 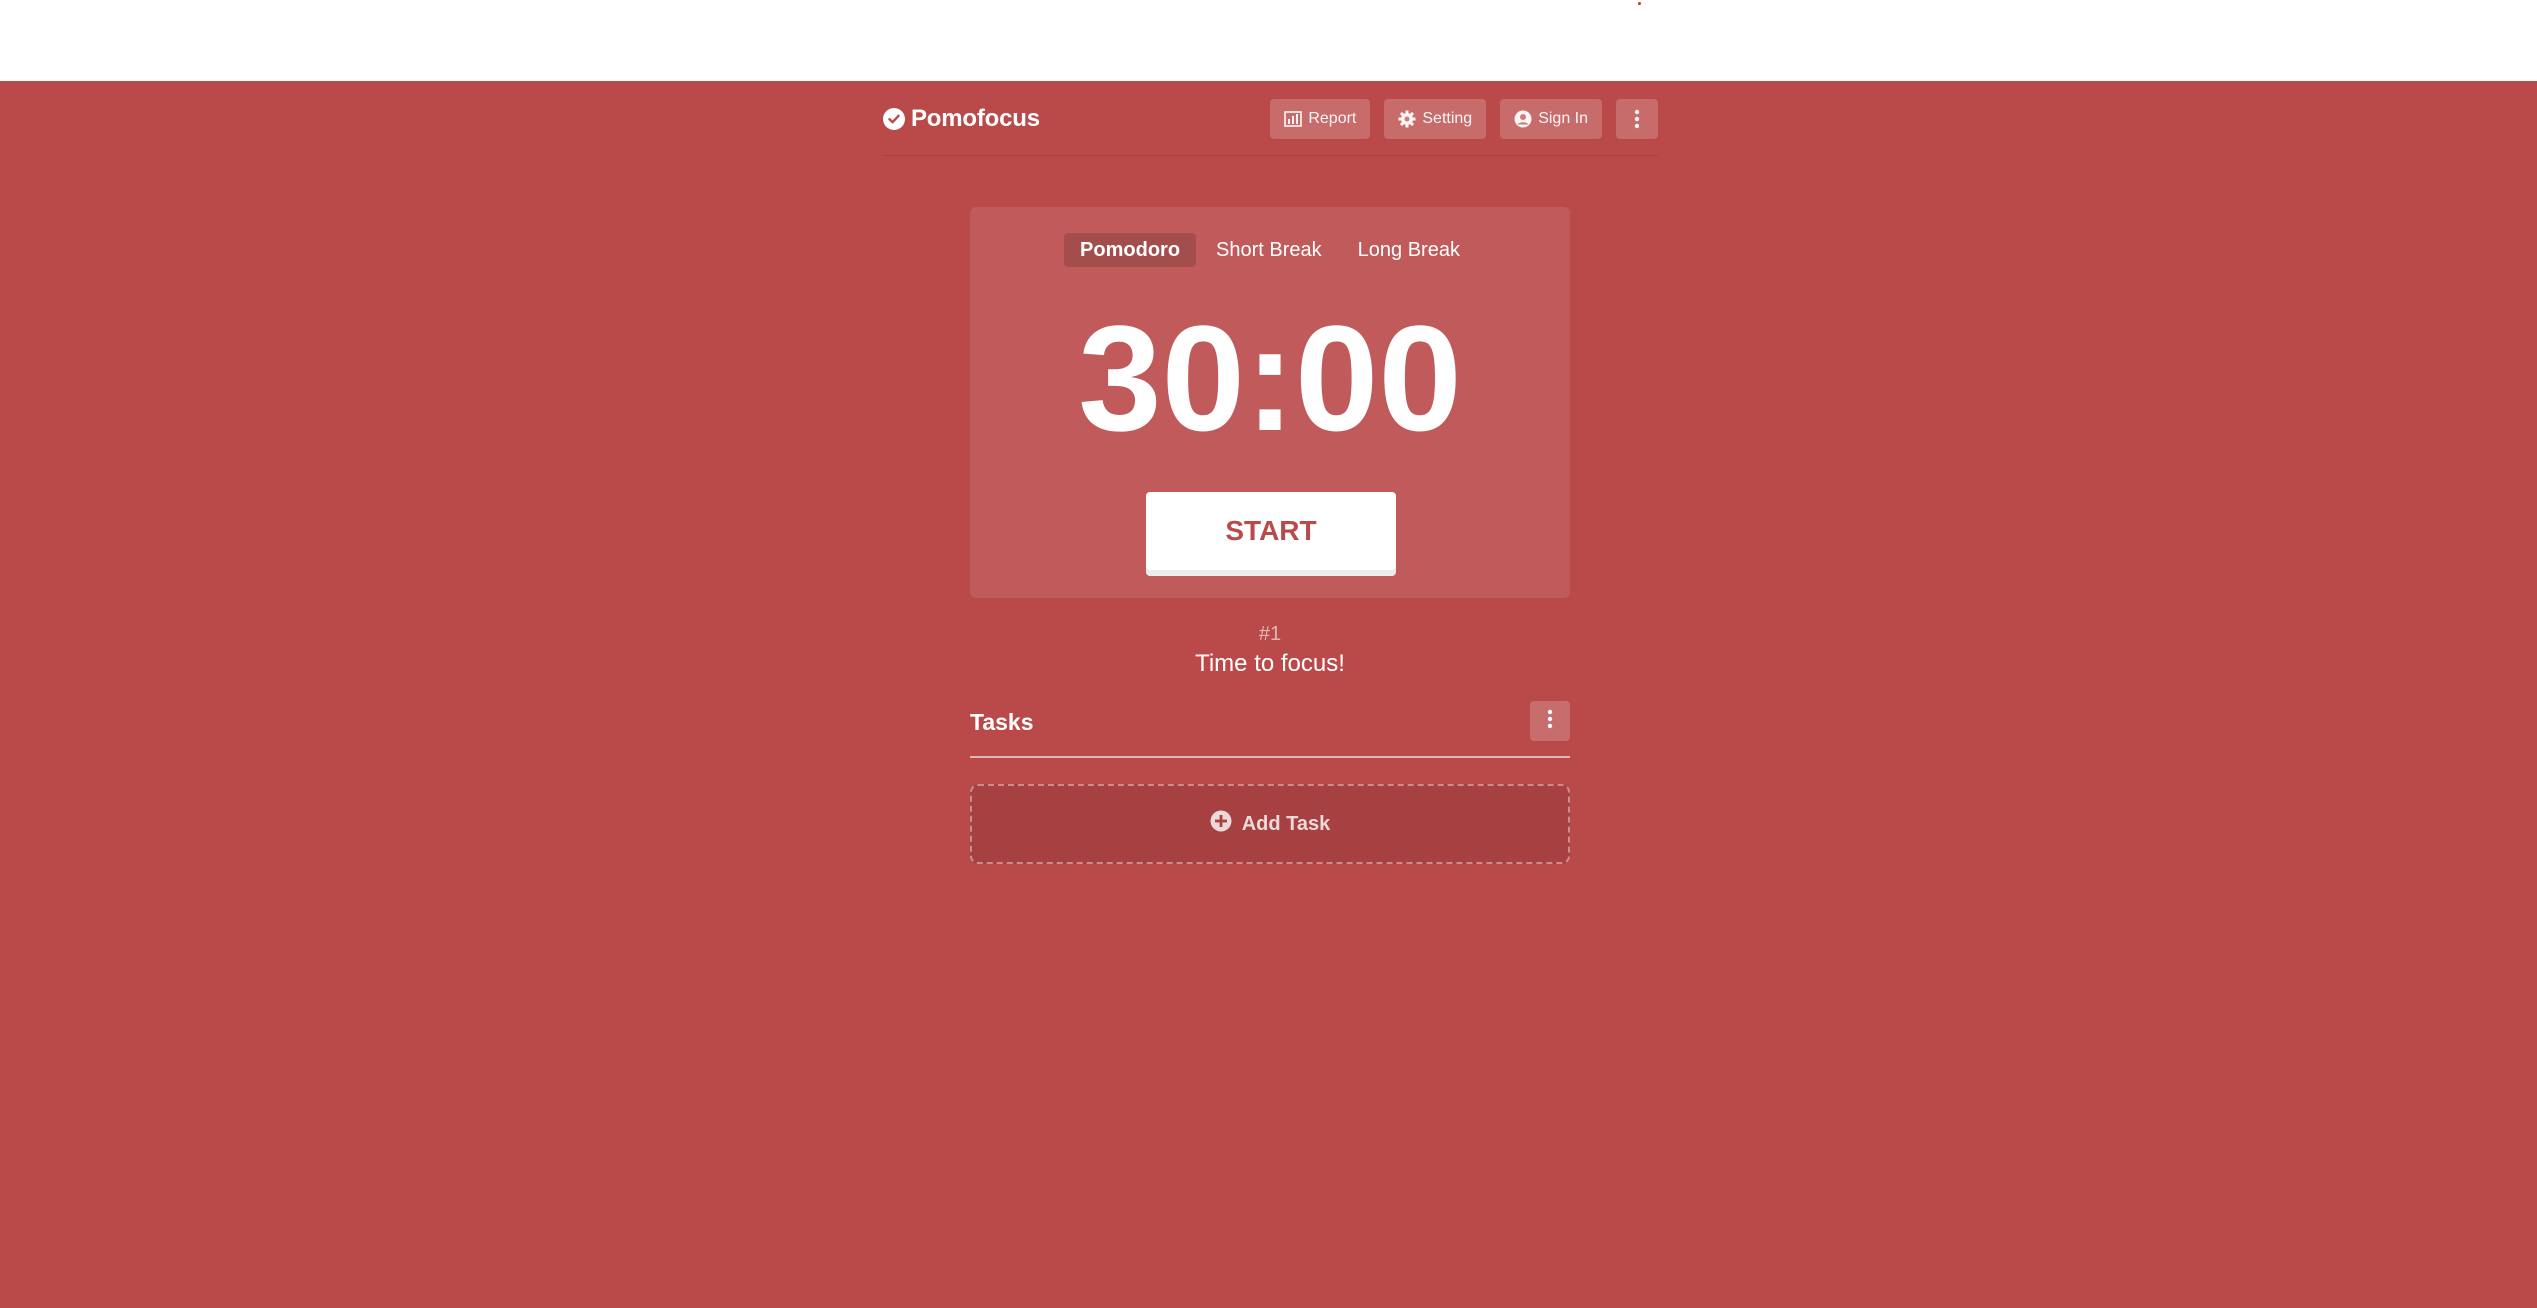 I want to click on sign-in-label: Sign In, so click(x=1563, y=118).